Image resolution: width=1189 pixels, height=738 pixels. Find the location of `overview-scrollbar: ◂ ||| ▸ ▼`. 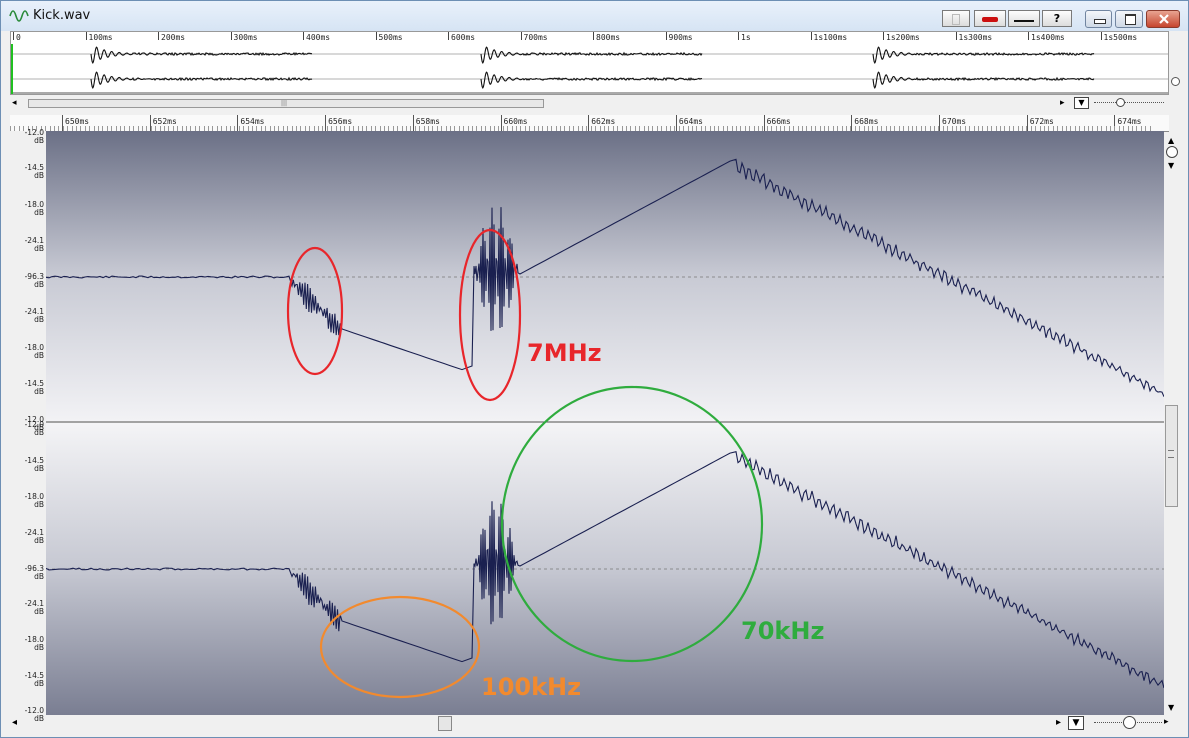

overview-scrollbar: ◂ ||| ▸ ▼ is located at coordinates (589, 103).